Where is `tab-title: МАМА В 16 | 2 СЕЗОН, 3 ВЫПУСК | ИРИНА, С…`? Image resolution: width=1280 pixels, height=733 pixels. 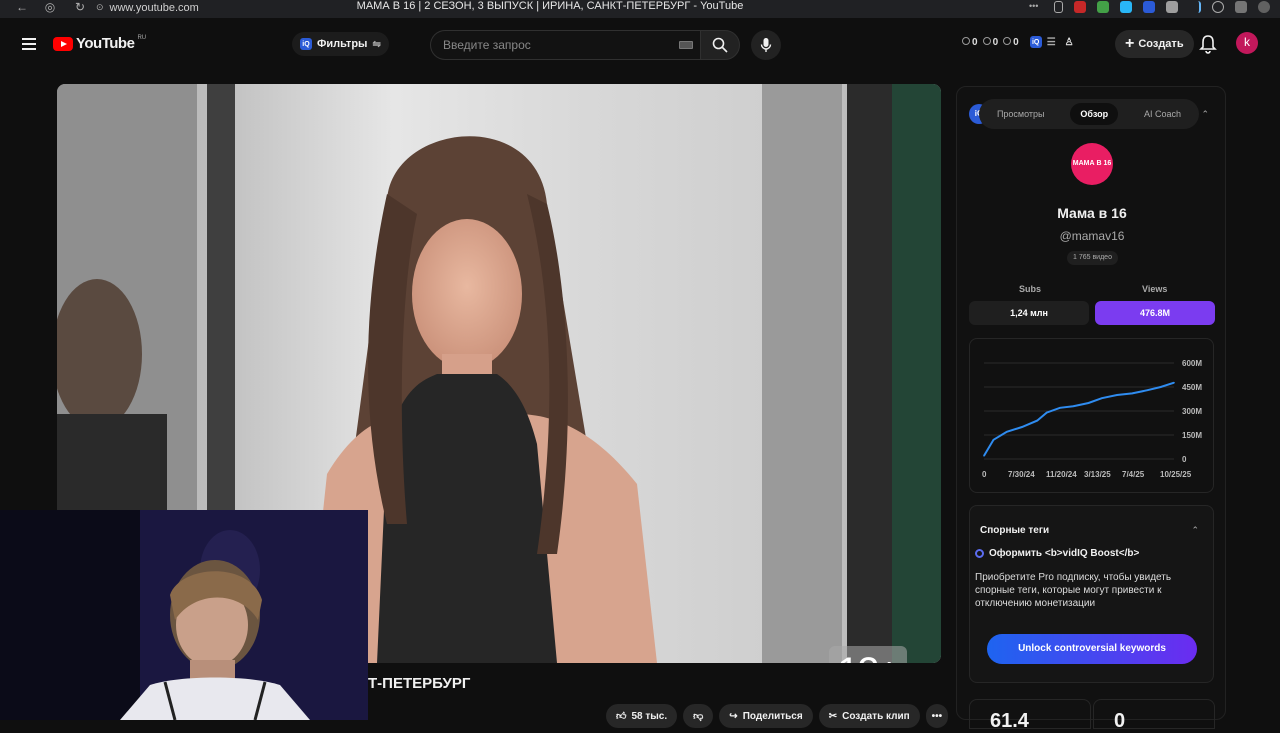
tab-title: МАМА В 16 | 2 СЕЗОН, 3 ВЫПУСК | ИРИНА, С… is located at coordinates (550, 6).